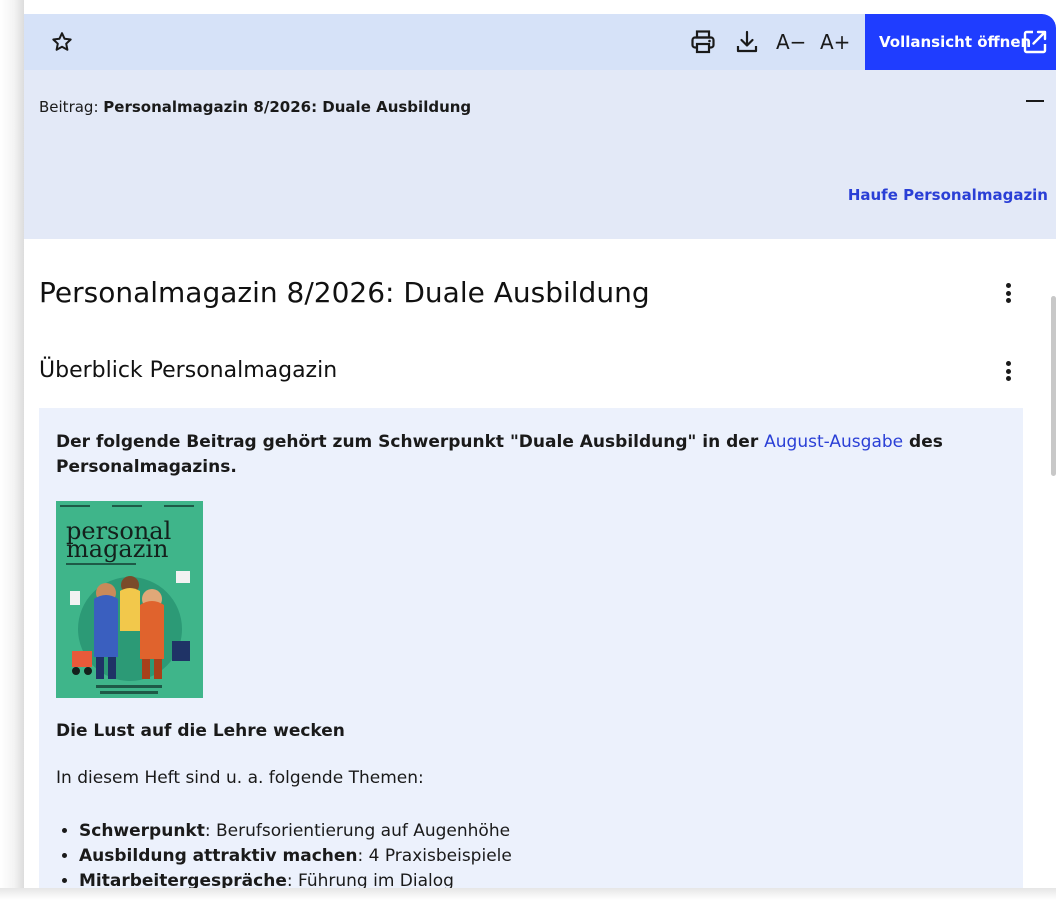 This screenshot has height=900, width=1056. I want to click on star-icon, so click(62, 42).